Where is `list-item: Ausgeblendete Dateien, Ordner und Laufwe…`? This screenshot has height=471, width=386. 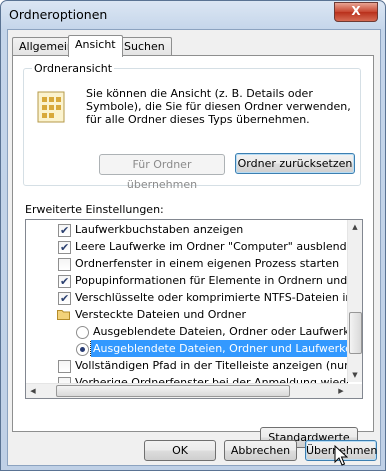 list-item: Ausgeblendete Dateien, Ordner und Laufwe… is located at coordinates (187, 348).